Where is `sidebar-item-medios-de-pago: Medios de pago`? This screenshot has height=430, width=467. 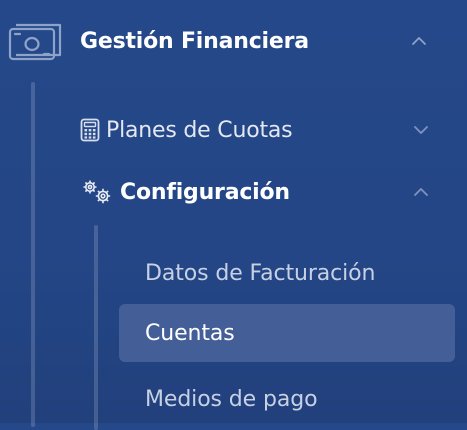
sidebar-item-medios-de-pago: Medios de pago is located at coordinates (287, 399).